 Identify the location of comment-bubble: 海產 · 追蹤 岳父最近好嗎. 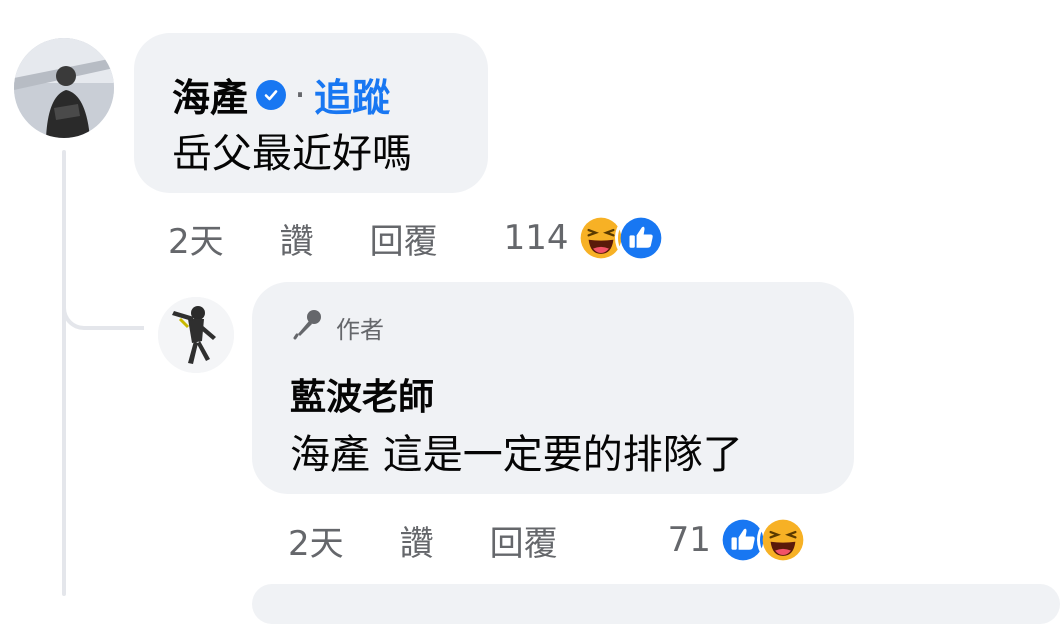
(311, 113).